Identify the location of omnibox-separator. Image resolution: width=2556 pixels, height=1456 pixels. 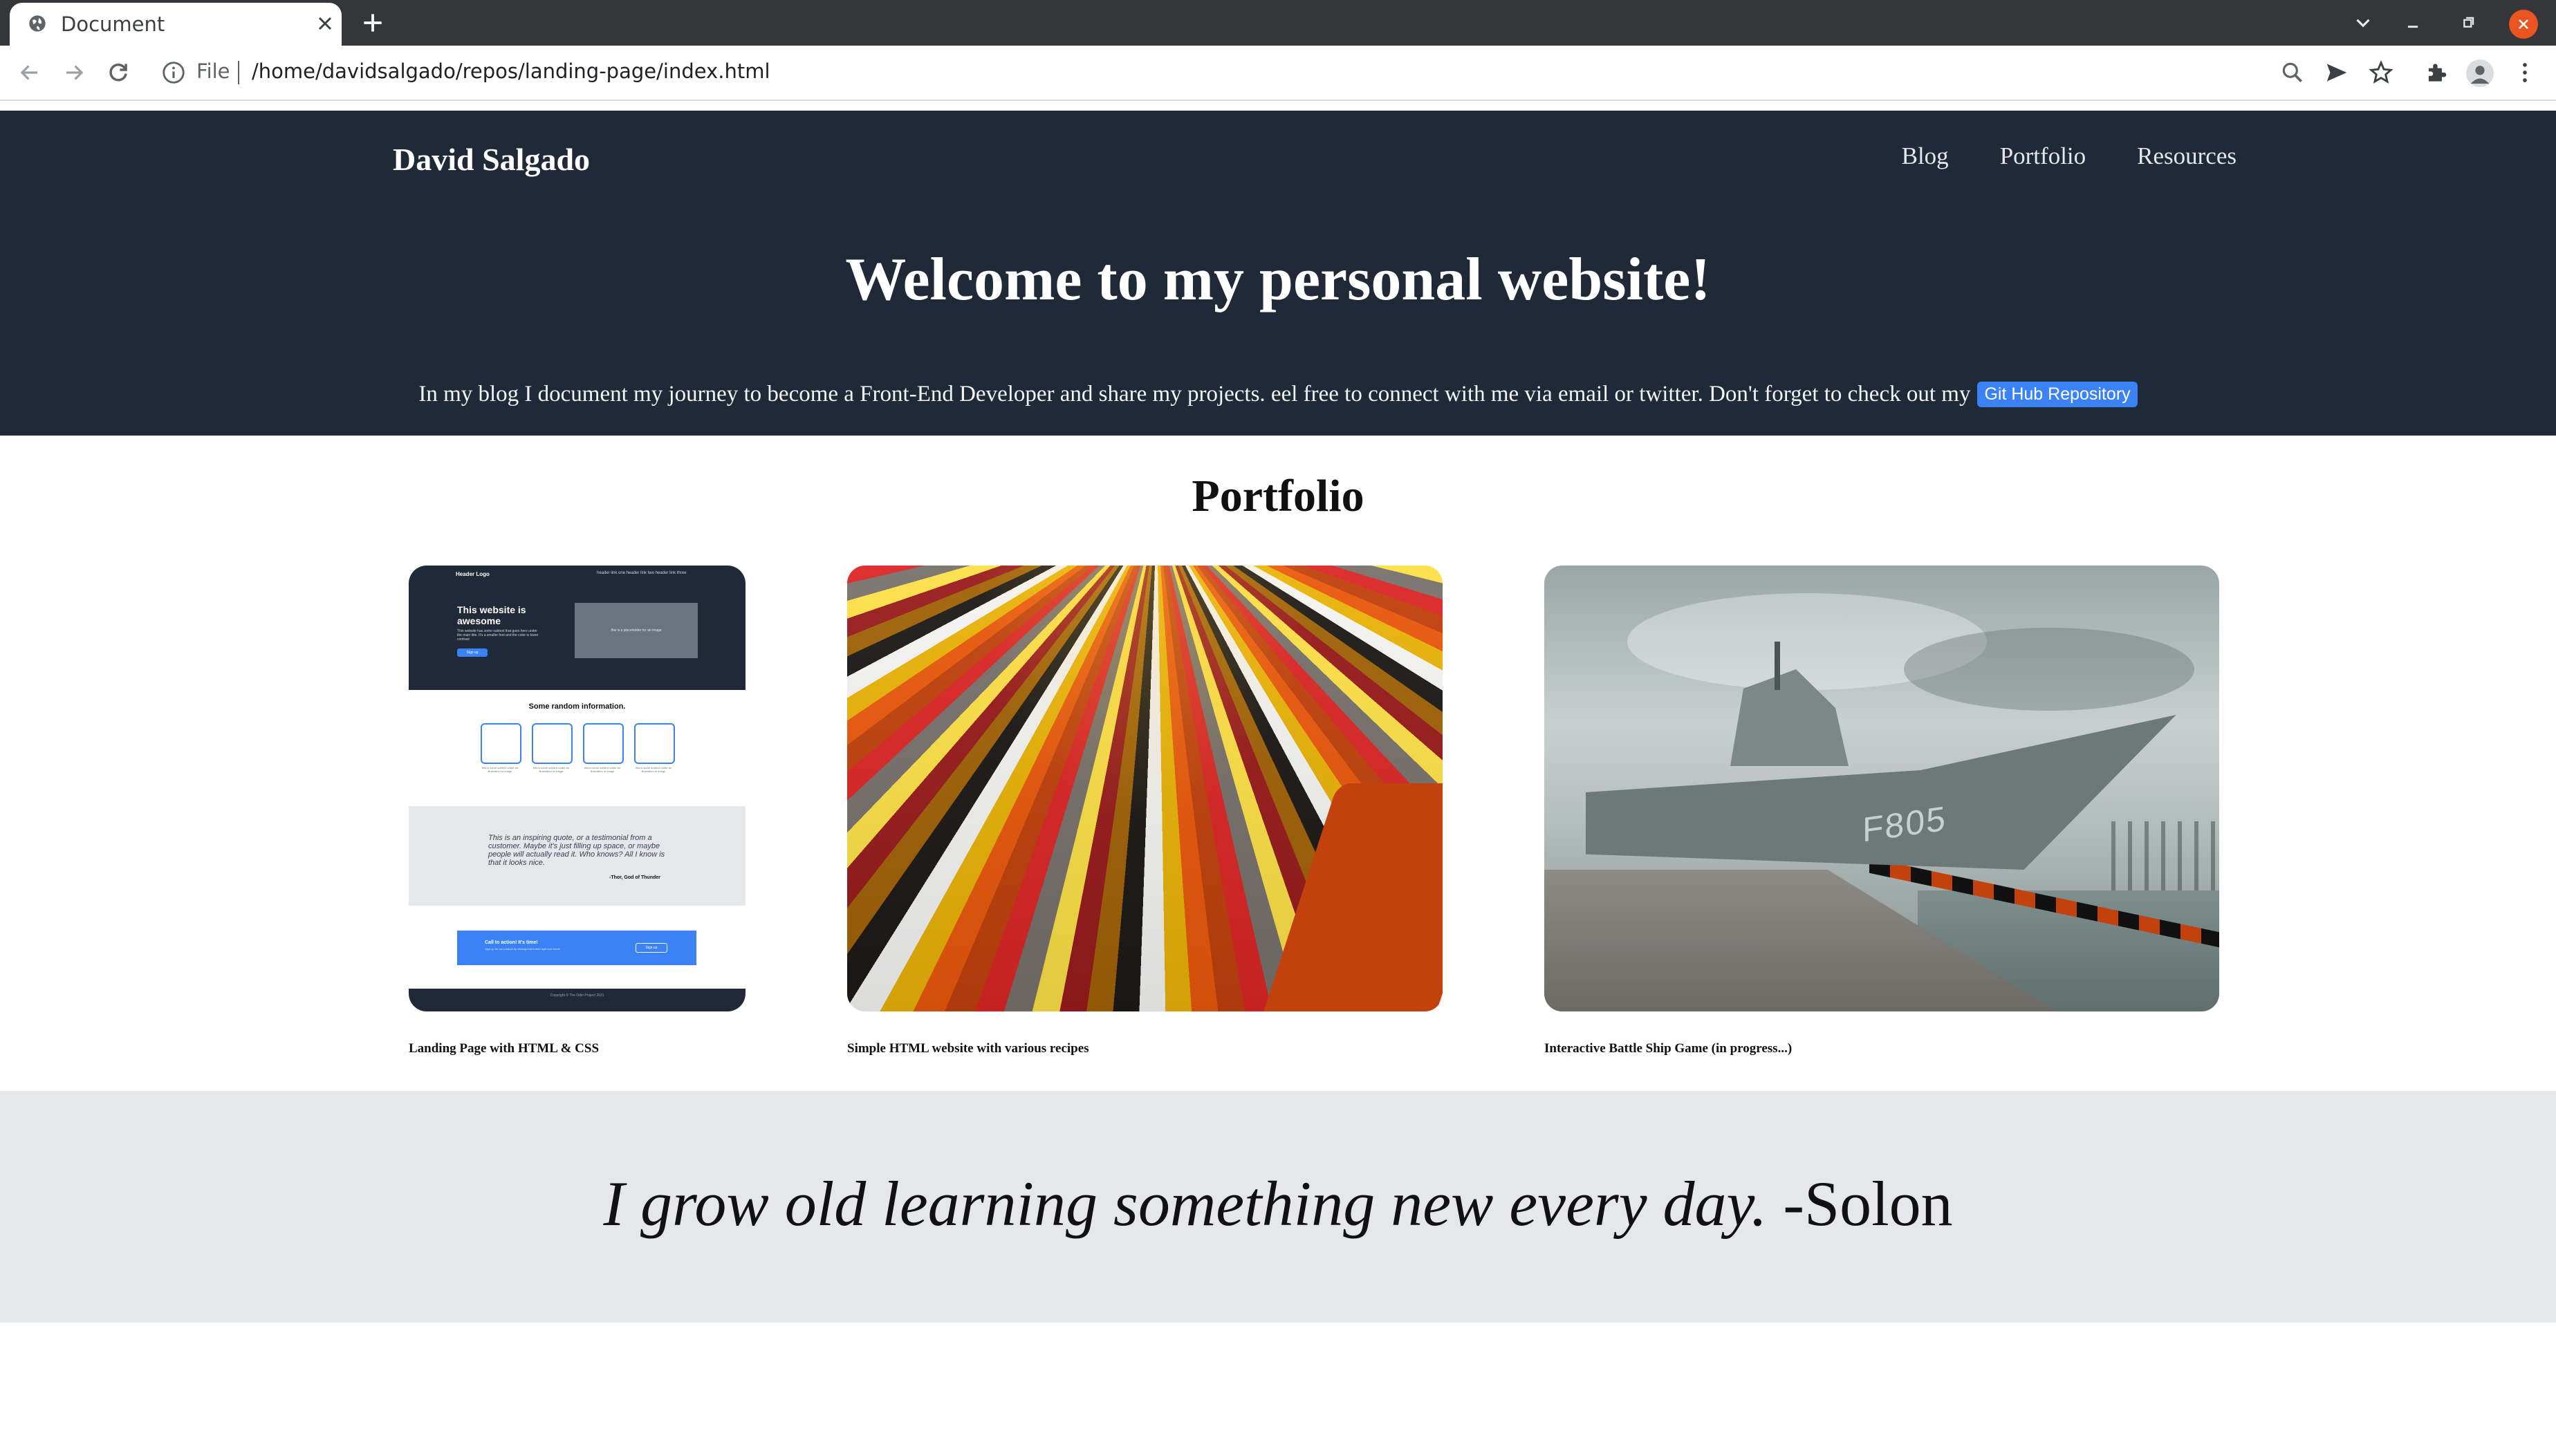
(238, 72).